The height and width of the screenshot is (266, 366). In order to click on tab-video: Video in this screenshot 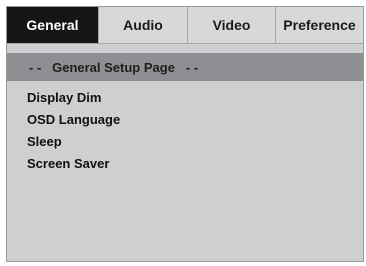, I will do `click(232, 25)`.